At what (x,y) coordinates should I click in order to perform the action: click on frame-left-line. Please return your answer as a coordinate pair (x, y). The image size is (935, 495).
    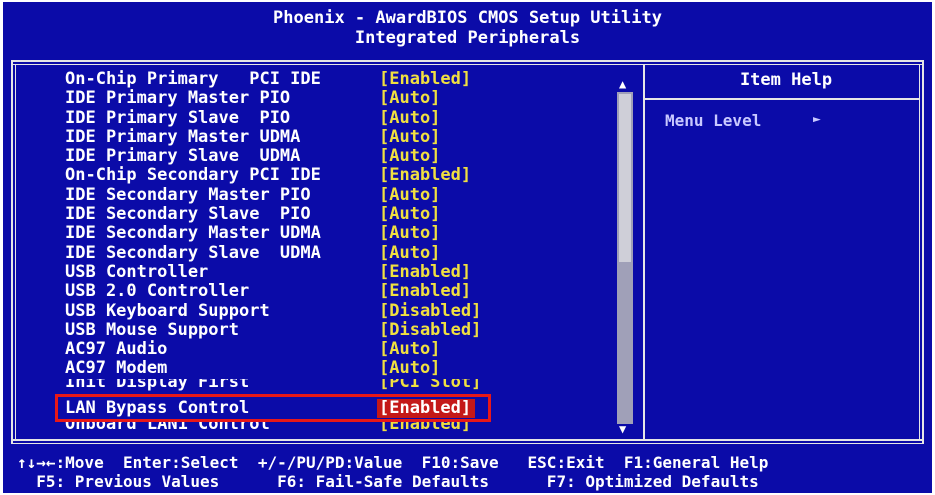
    Looking at the image, I should click on (12, 252).